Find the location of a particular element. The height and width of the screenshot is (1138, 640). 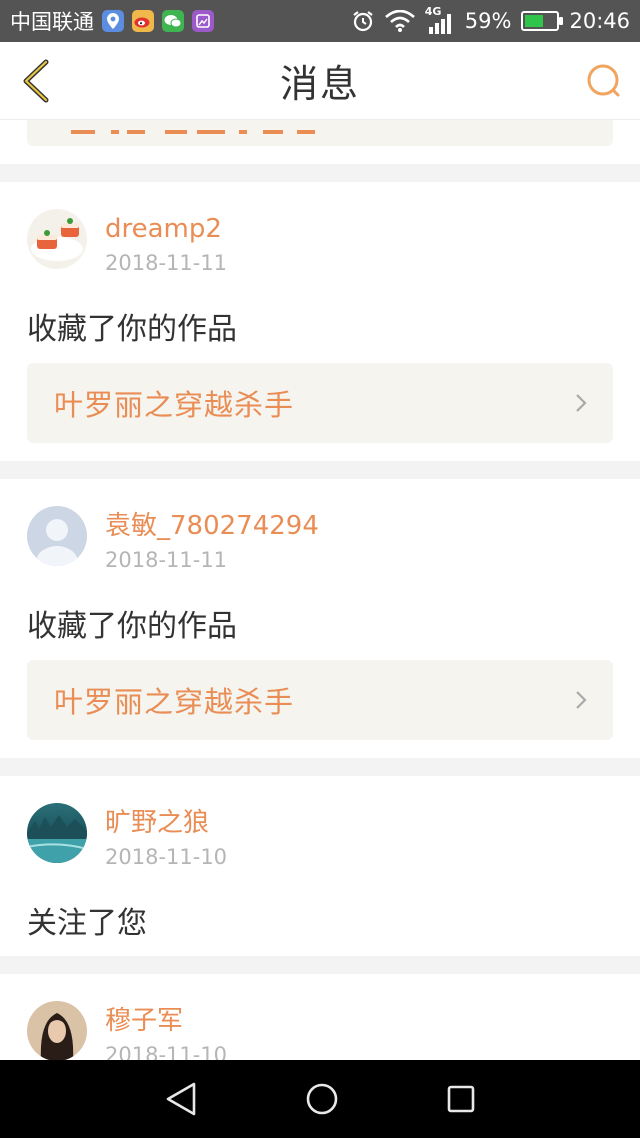

message-card-partial is located at coordinates (320, 142).